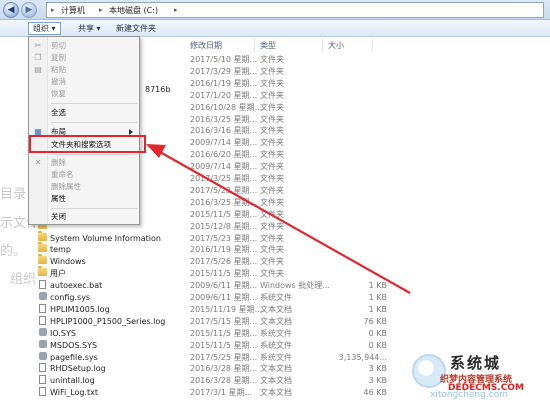 Image resolution: width=550 pixels, height=400 pixels. Describe the element at coordinates (70, 297) in the screenshot. I see `file-name: config.sys` at that location.